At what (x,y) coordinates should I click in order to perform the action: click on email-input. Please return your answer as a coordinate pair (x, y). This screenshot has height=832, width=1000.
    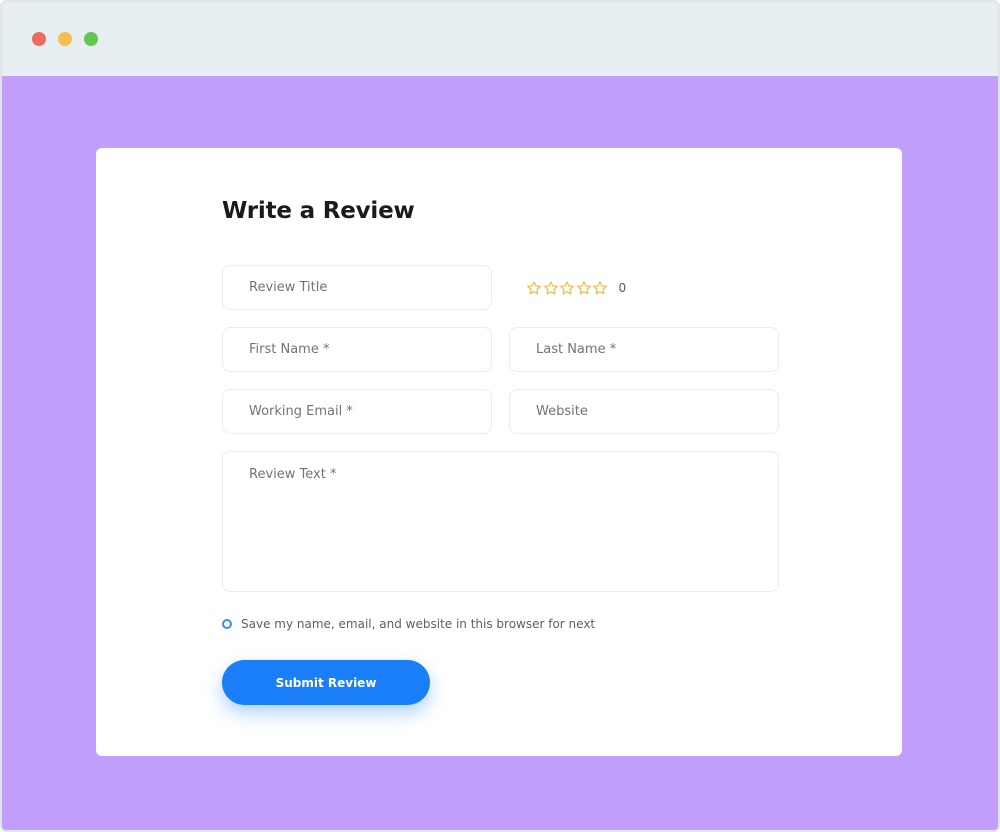
    Looking at the image, I should click on (357, 411).